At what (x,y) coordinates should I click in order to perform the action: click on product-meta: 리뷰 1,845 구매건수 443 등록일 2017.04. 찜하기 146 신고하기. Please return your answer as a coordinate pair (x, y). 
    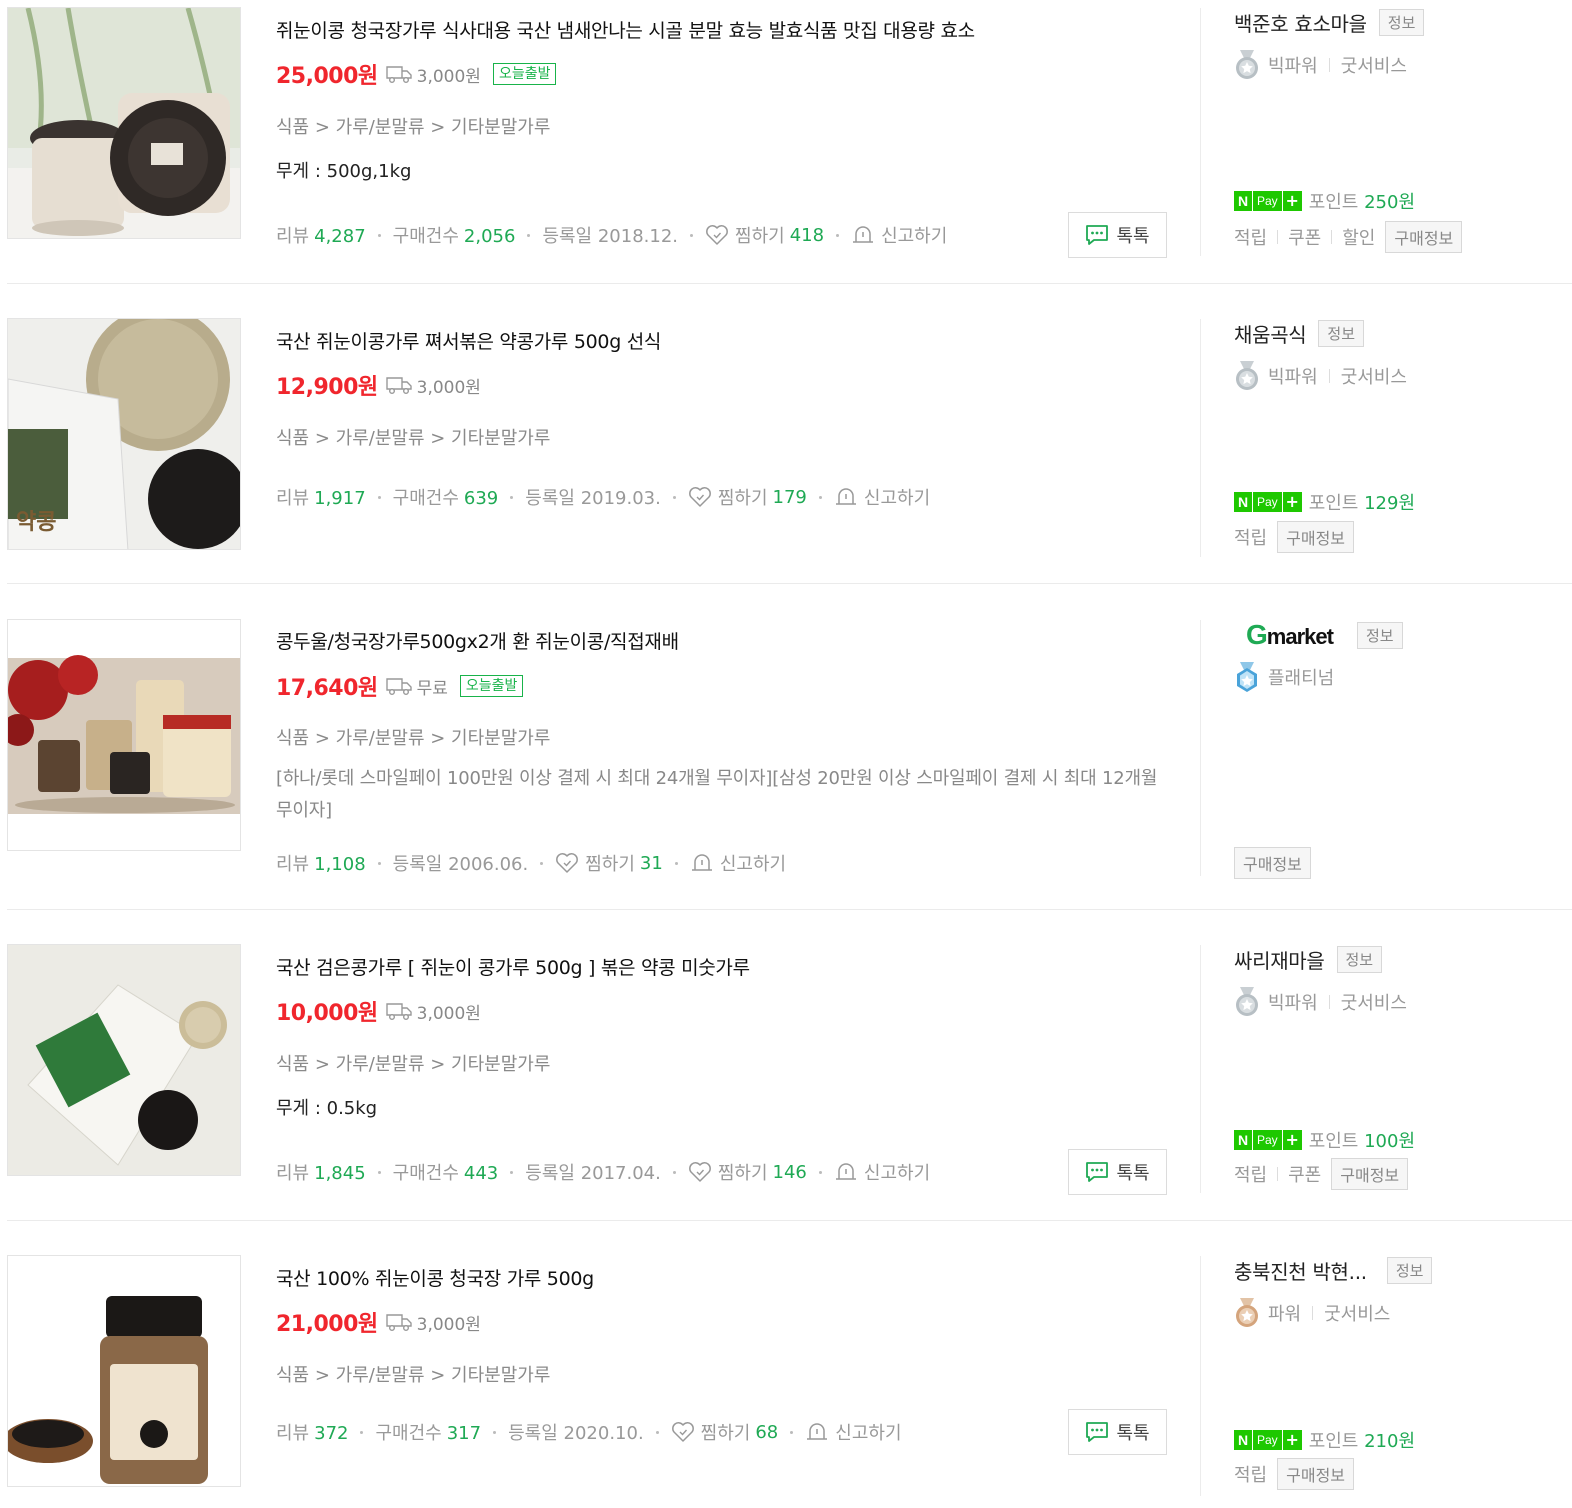
    Looking at the image, I should click on (603, 1172).